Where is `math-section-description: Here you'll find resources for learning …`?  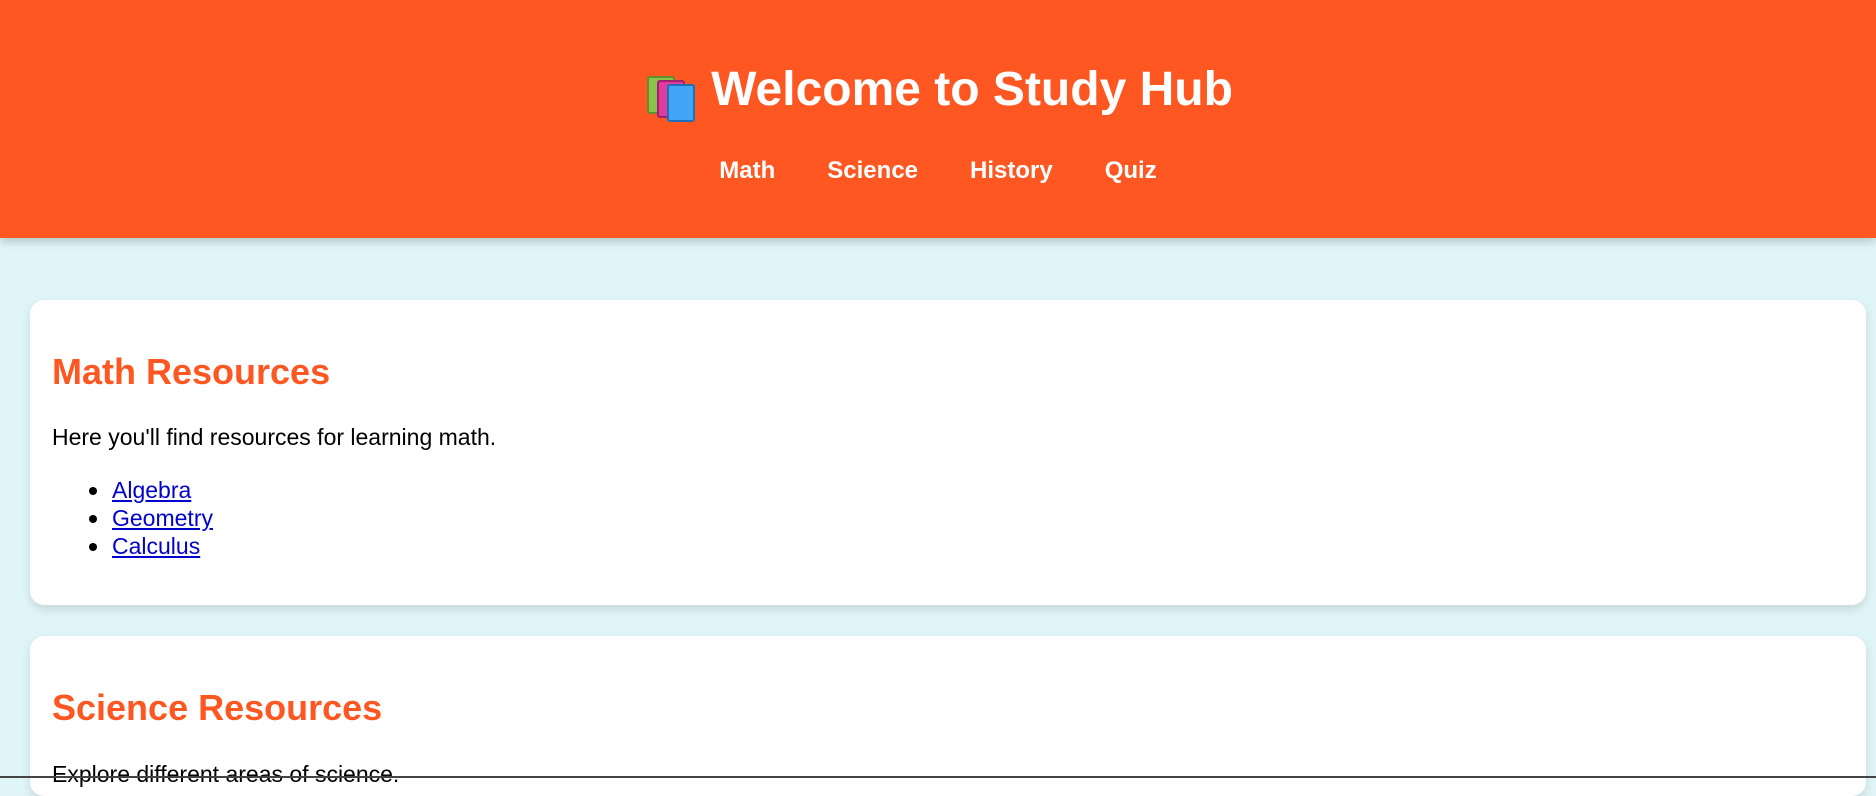 math-section-description: Here you'll find resources for learning … is located at coordinates (274, 437).